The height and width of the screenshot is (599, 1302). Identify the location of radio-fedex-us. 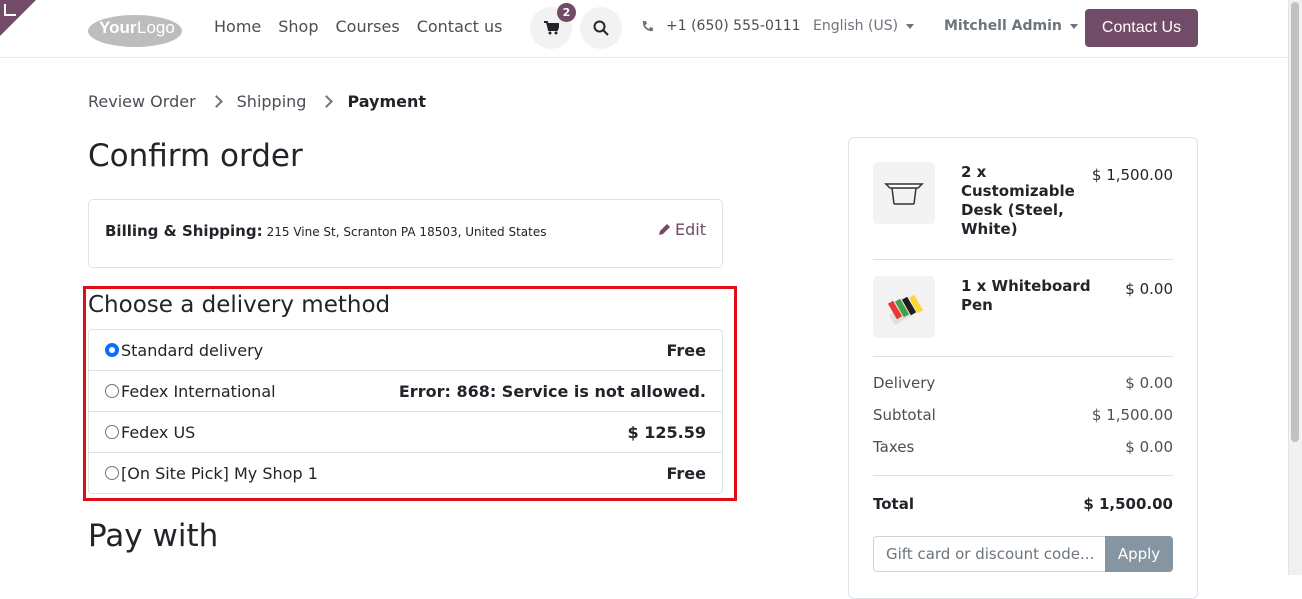
(112, 432).